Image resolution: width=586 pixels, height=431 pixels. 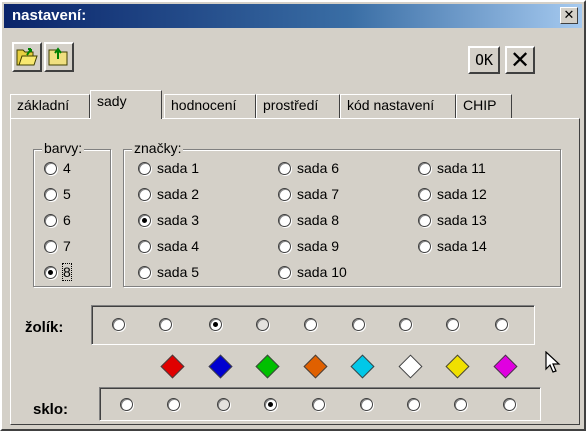 I want to click on save-button, so click(x=59, y=57).